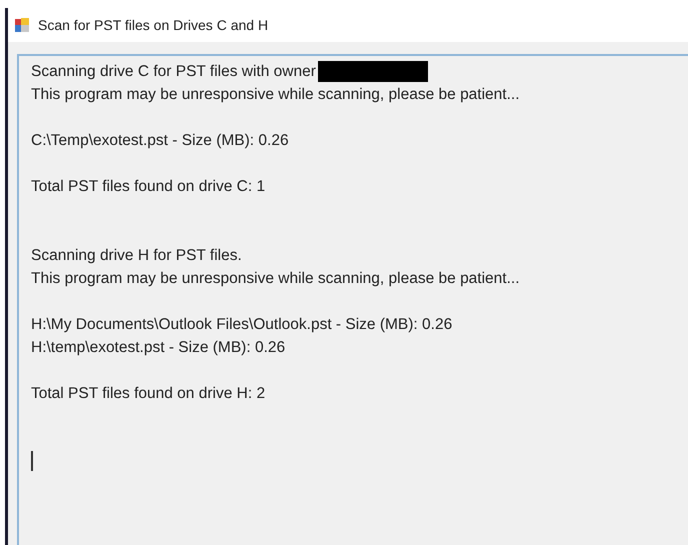 The width and height of the screenshot is (688, 545). What do you see at coordinates (241, 325) in the screenshot?
I see `output-line: H:\My Documents\Outlook Files\Outlook.pst - Size (MB): 0.26` at bounding box center [241, 325].